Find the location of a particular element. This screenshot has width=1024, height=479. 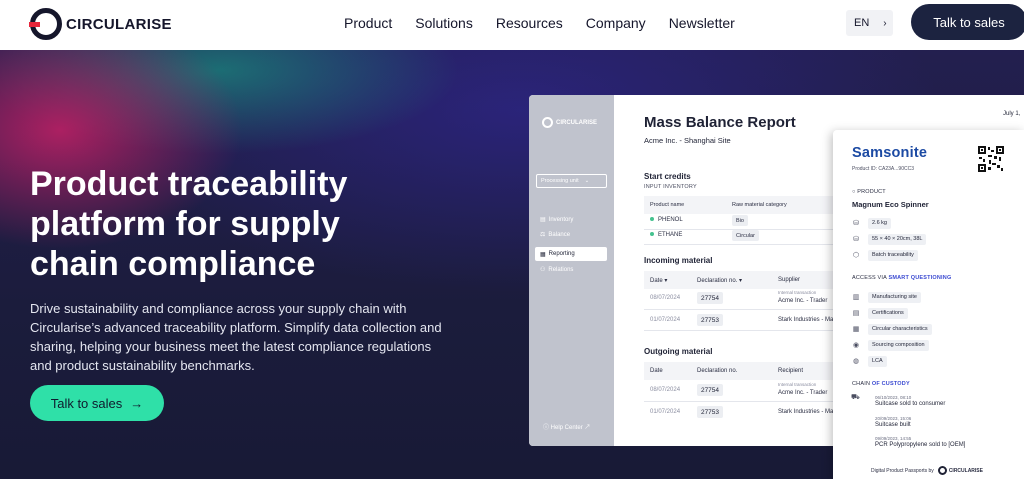

circularise-logo: CIRCULARISE is located at coordinates (100, 24).